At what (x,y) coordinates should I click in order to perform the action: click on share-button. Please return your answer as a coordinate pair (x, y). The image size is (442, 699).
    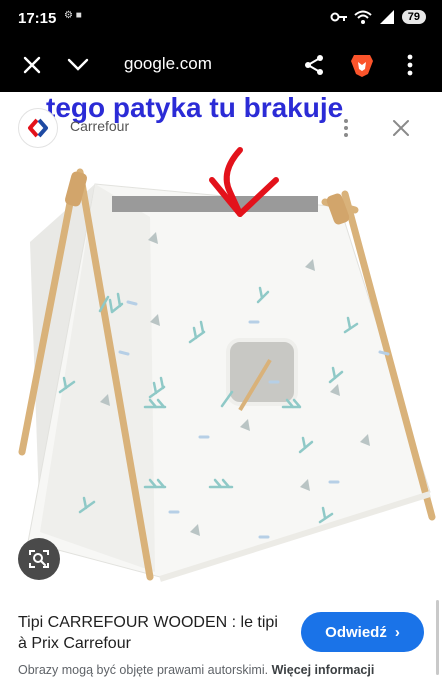
    Looking at the image, I should click on (314, 65).